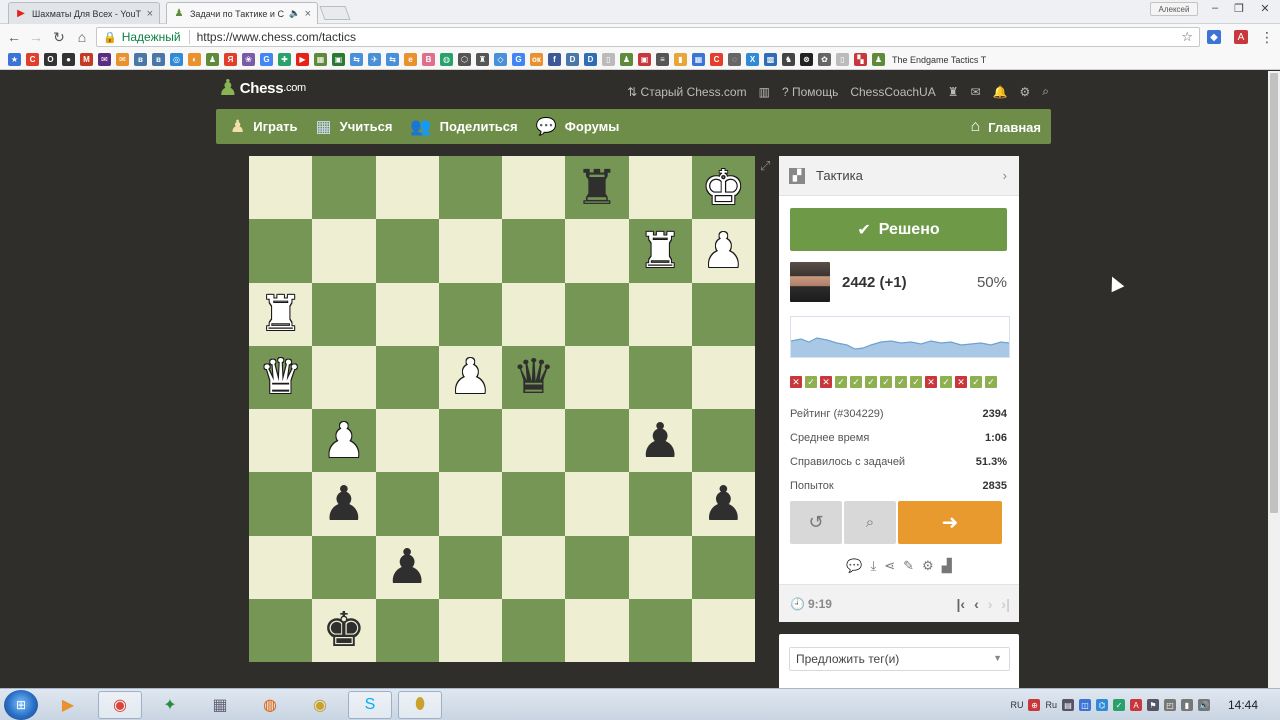  Describe the element at coordinates (686, 92) in the screenshot. I see `old-chess-link: ⇅ Старый Chess.com` at that location.